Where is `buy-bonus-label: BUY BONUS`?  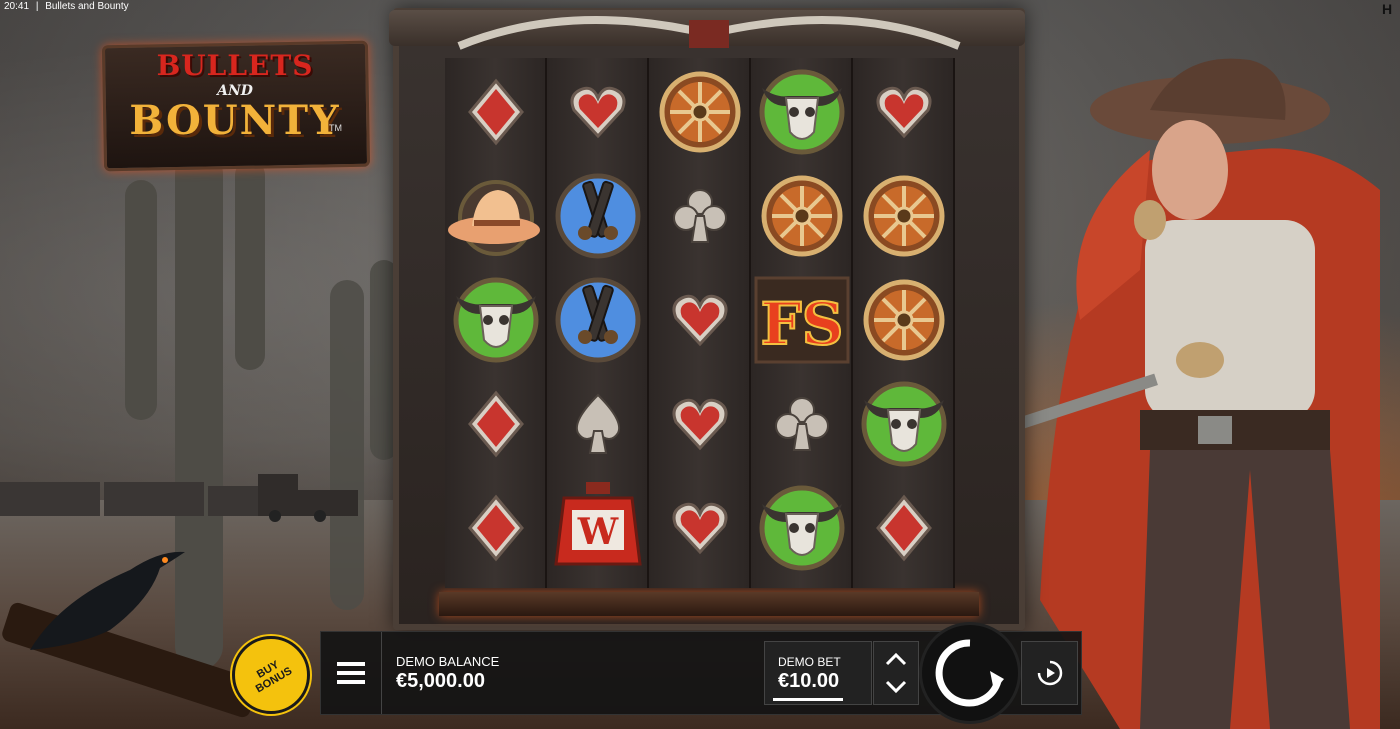
buy-bonus-label: BUY BONUS is located at coordinates (274, 677).